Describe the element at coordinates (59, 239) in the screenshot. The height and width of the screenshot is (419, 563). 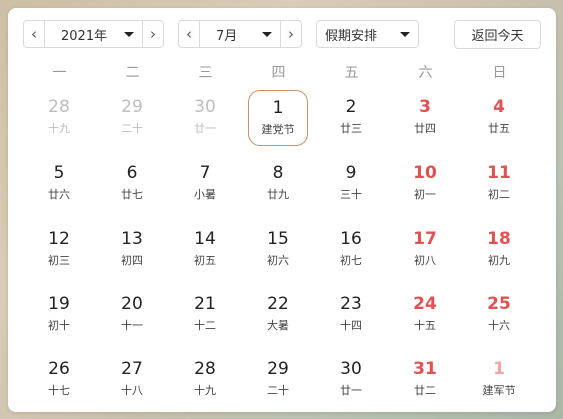
I see `day-number: 12` at that location.